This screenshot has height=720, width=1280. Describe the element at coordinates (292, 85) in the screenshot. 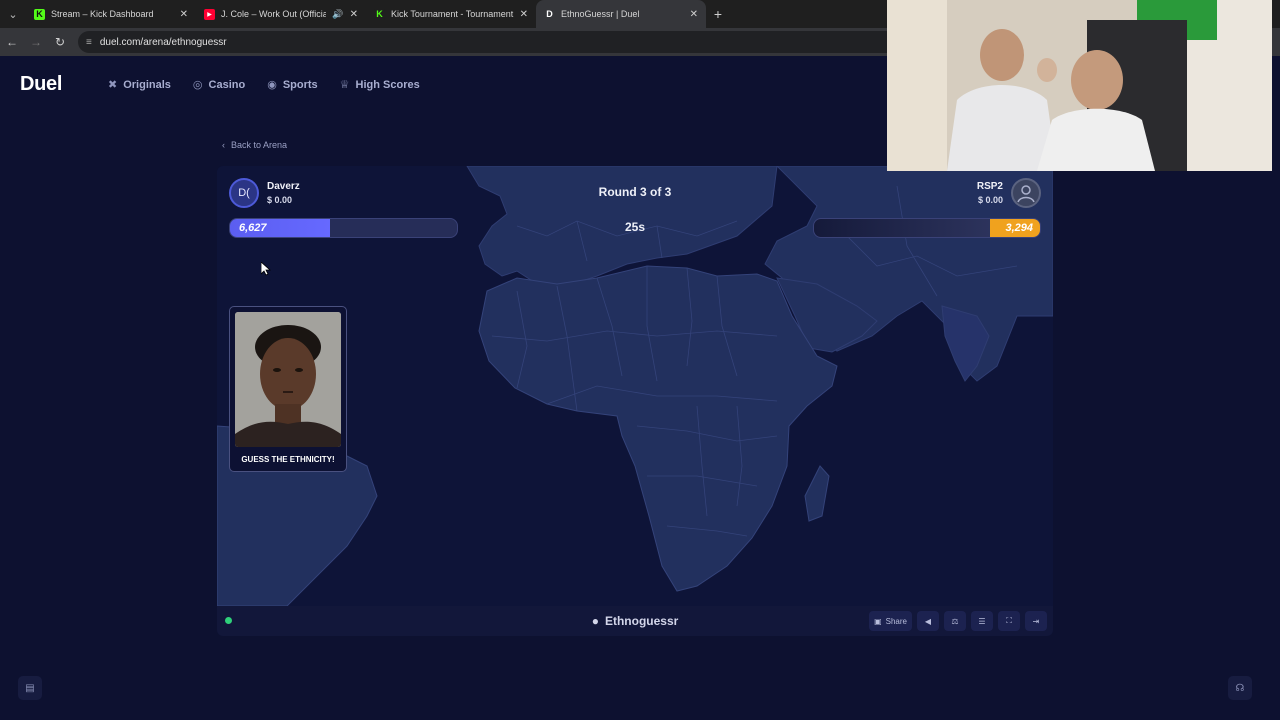

I see `nav-sports: ◉ Sports` at that location.